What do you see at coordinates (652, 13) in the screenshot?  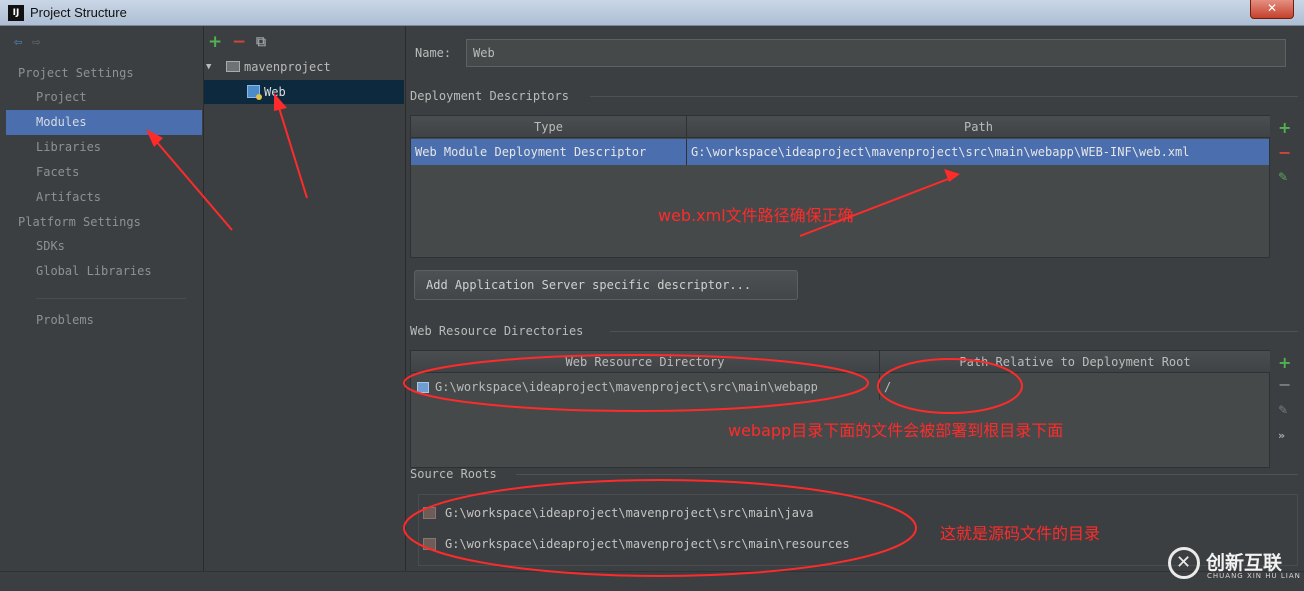 I see `title-bar: IJ Project Structure ✕` at bounding box center [652, 13].